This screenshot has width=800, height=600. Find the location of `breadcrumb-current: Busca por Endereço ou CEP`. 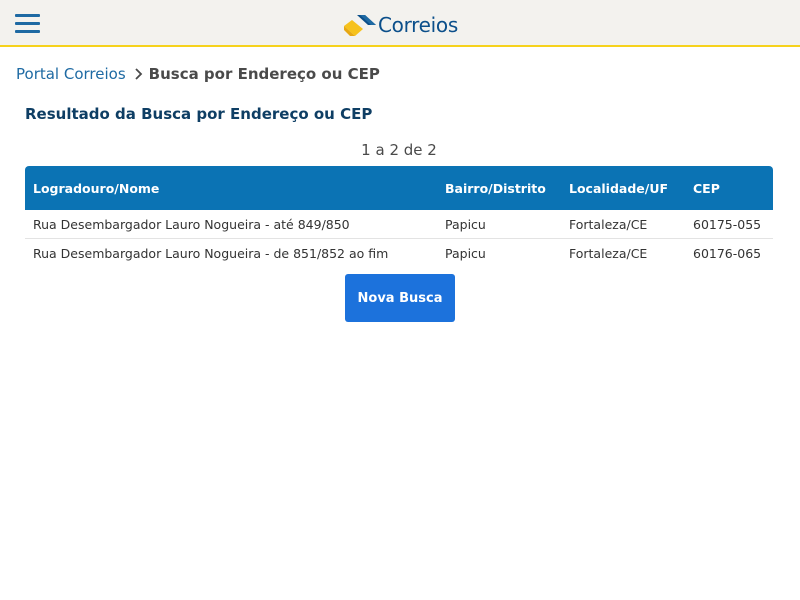

breadcrumb-current: Busca por Endereço ou CEP is located at coordinates (264, 74).